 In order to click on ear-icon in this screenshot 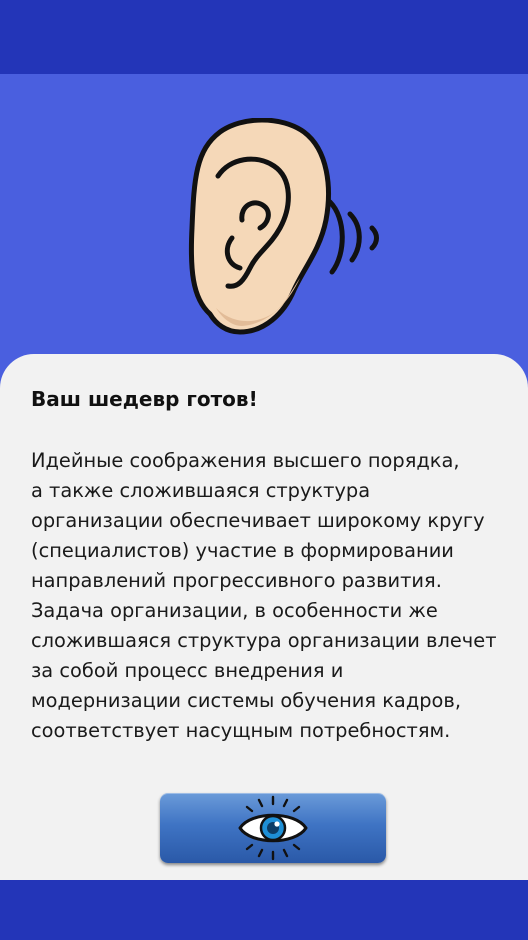, I will do `click(283, 226)`.